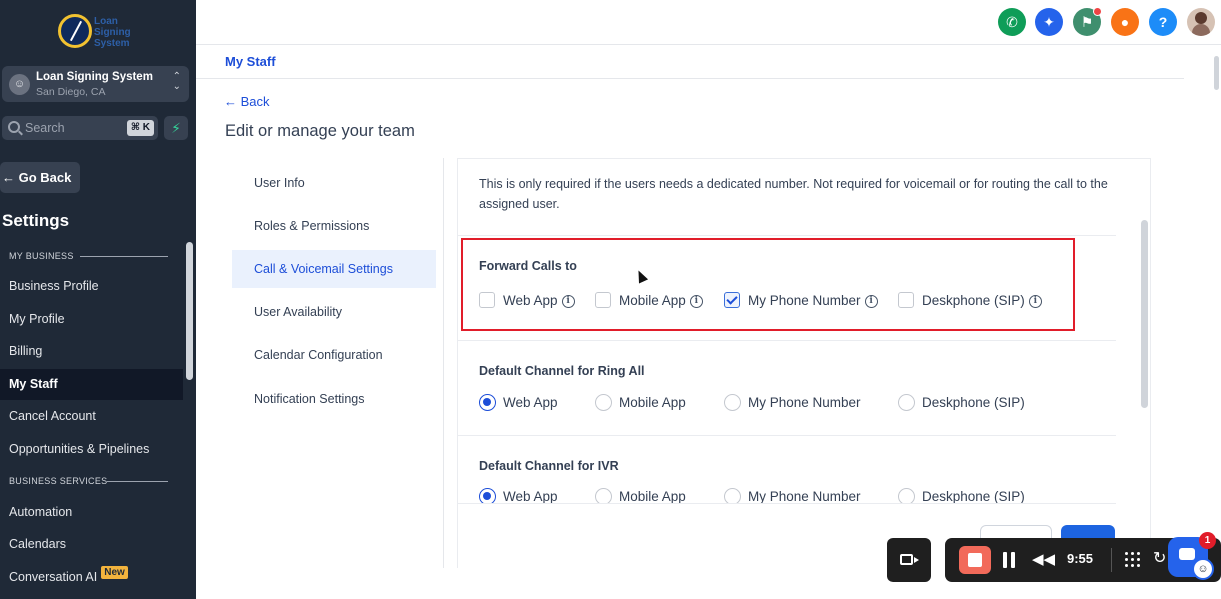 The width and height of the screenshot is (1221, 599). Describe the element at coordinates (80, 128) in the screenshot. I see `search-input: Search ⌘ K` at that location.